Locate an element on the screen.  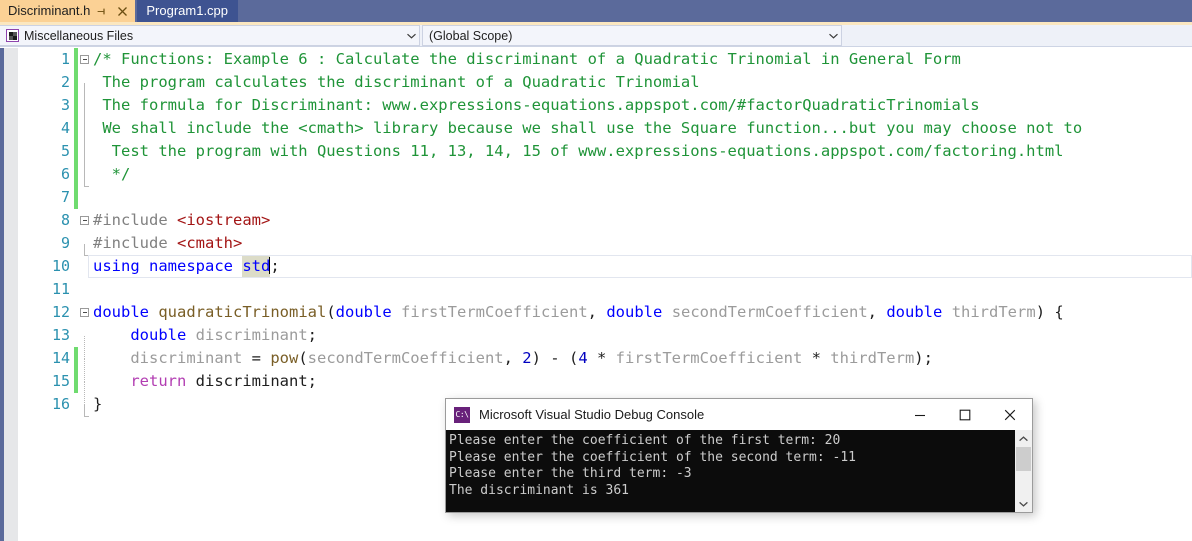
highlighted-word: std is located at coordinates (256, 266).